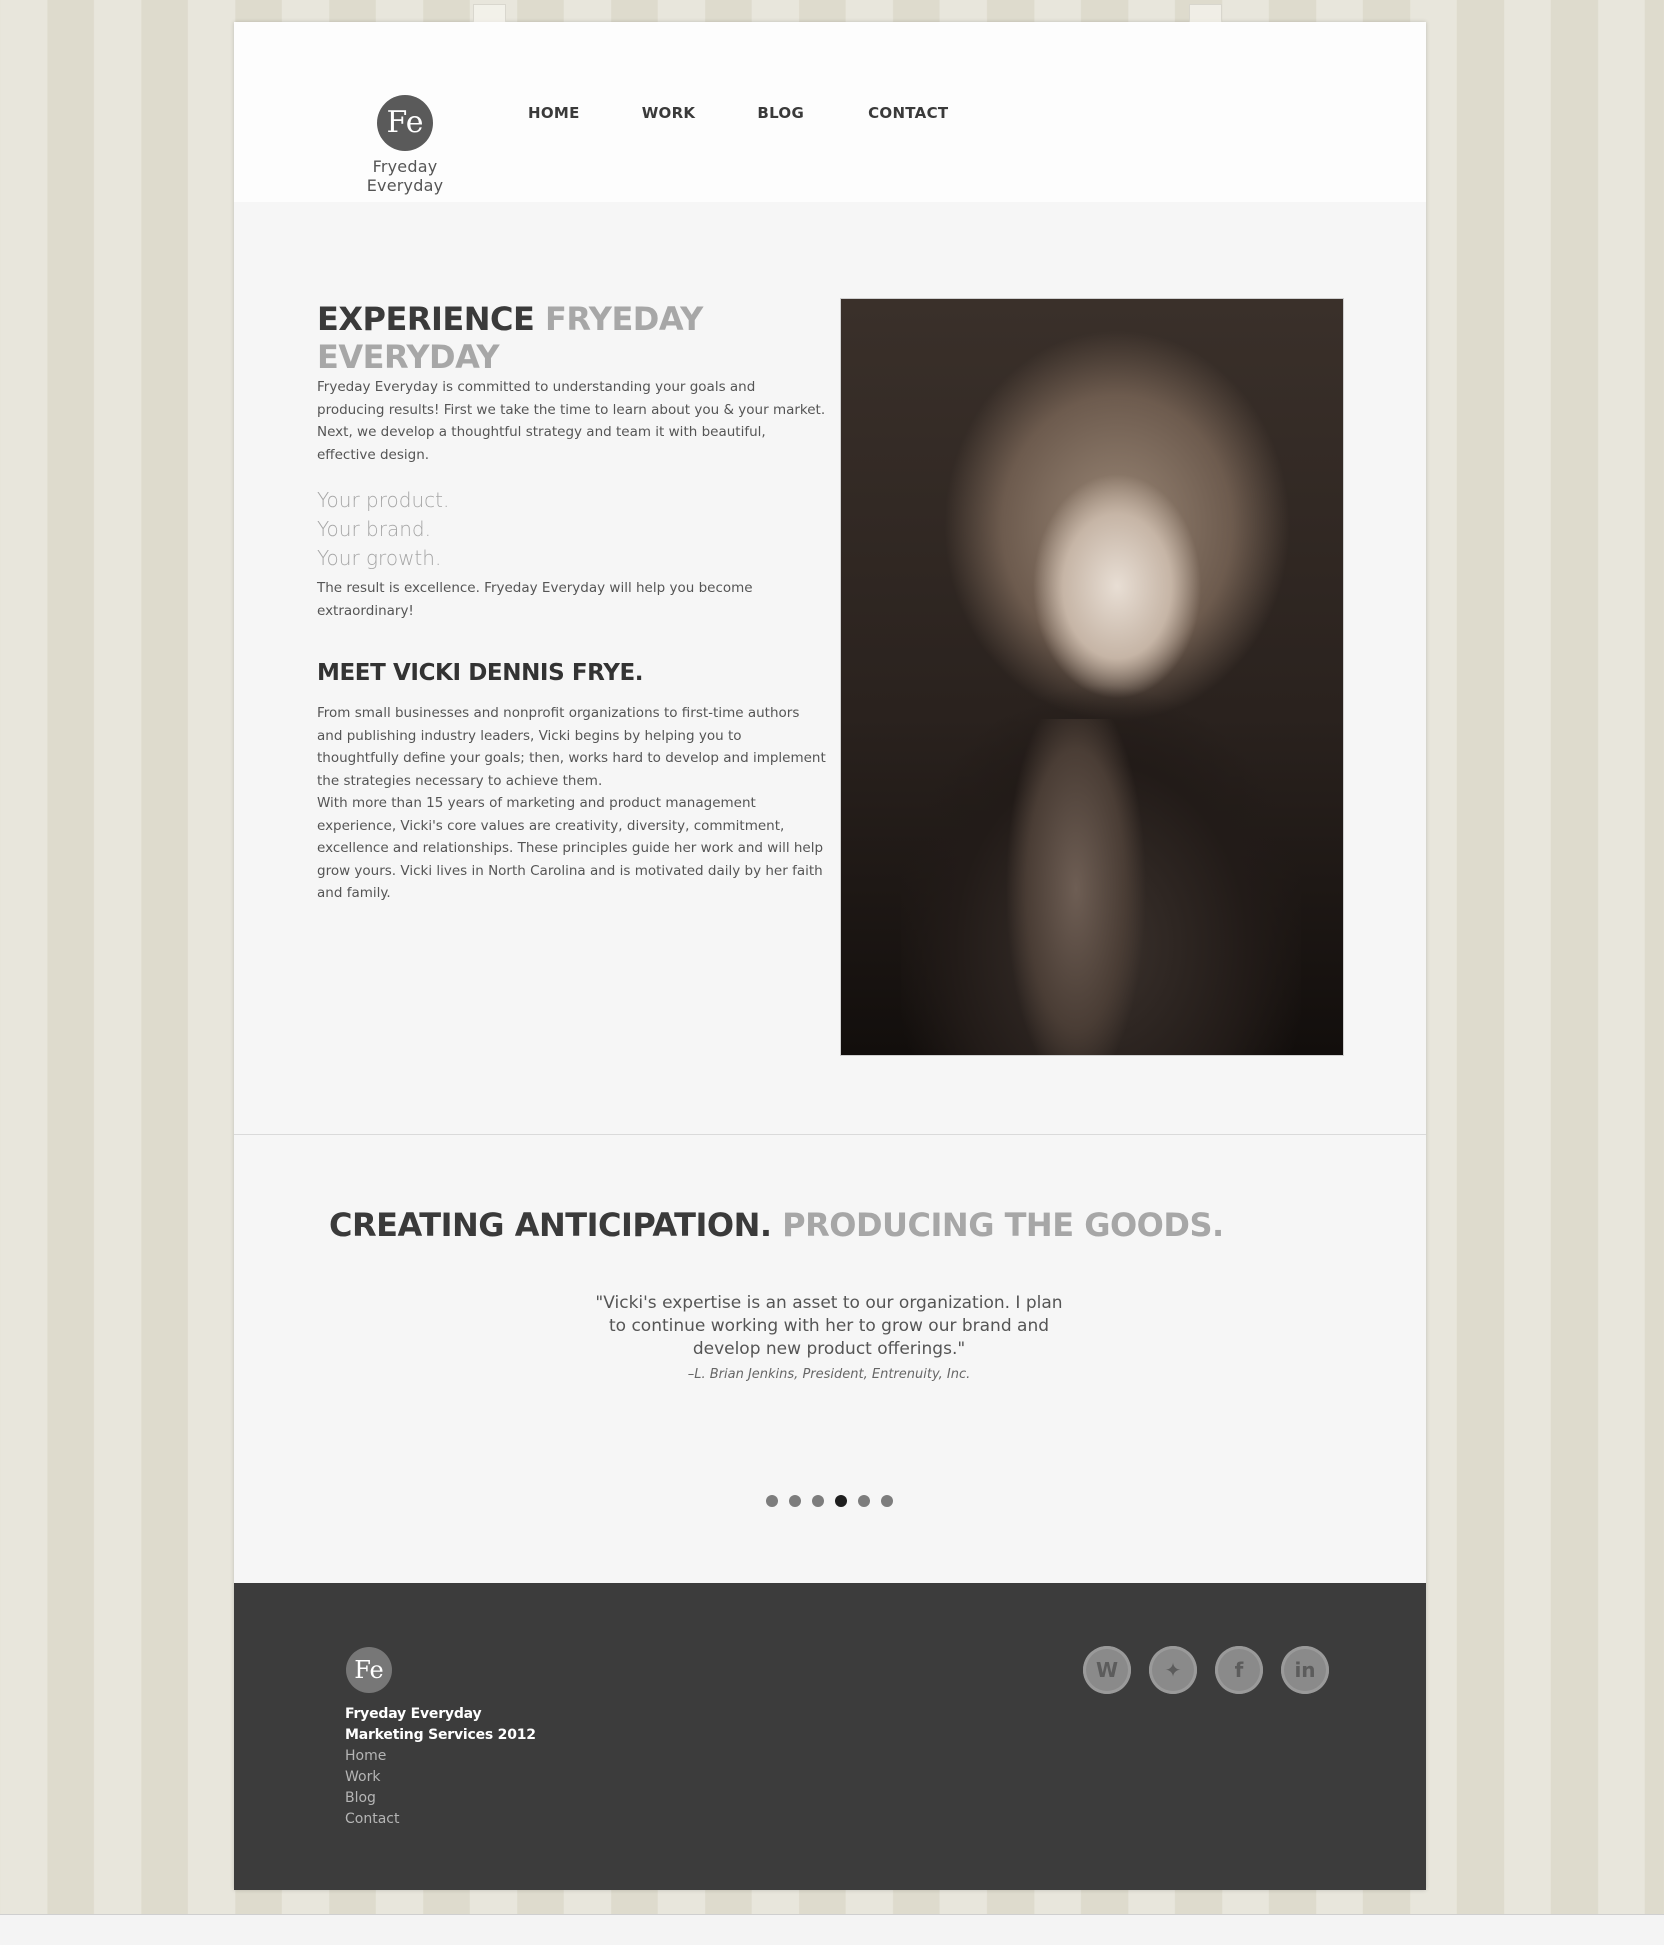 The image size is (1664, 1945). Describe the element at coordinates (829, 1501) in the screenshot. I see `slider-dots` at that location.